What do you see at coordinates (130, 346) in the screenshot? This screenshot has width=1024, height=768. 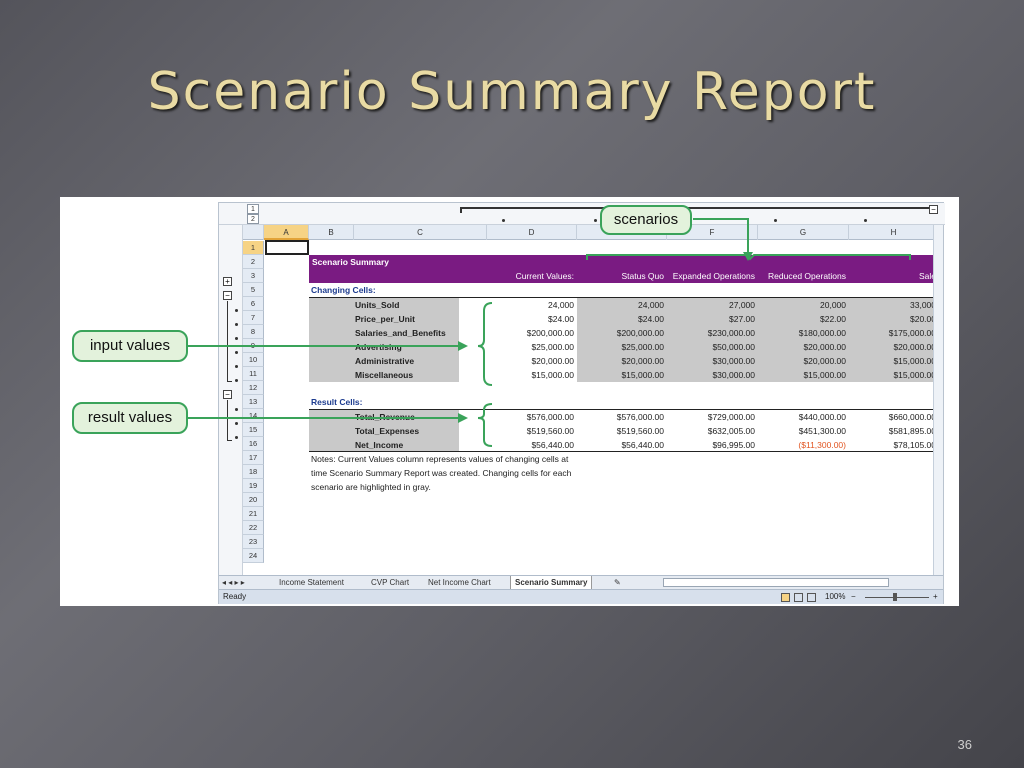 I see `input-values-callout: input values` at bounding box center [130, 346].